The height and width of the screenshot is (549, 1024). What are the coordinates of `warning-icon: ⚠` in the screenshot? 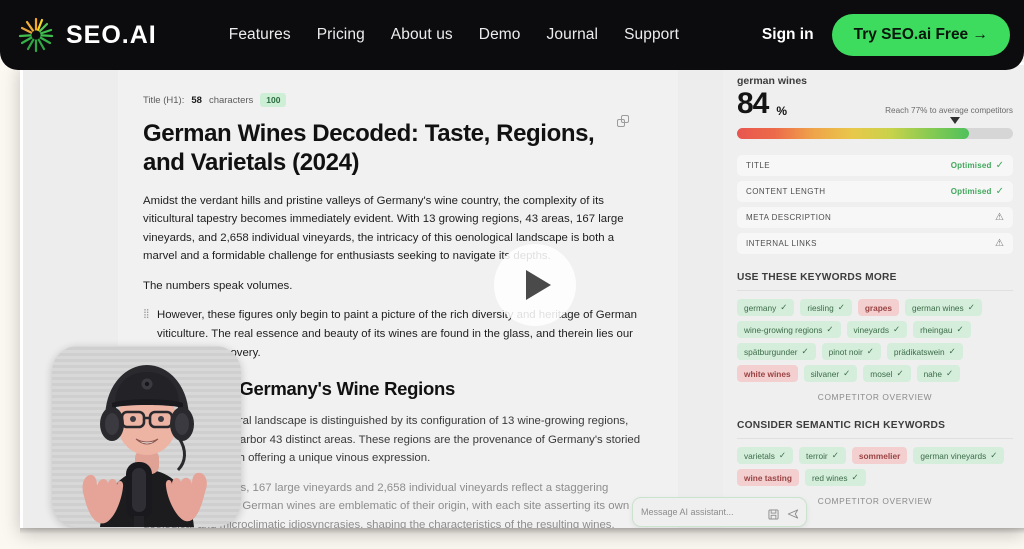 It's located at (999, 243).